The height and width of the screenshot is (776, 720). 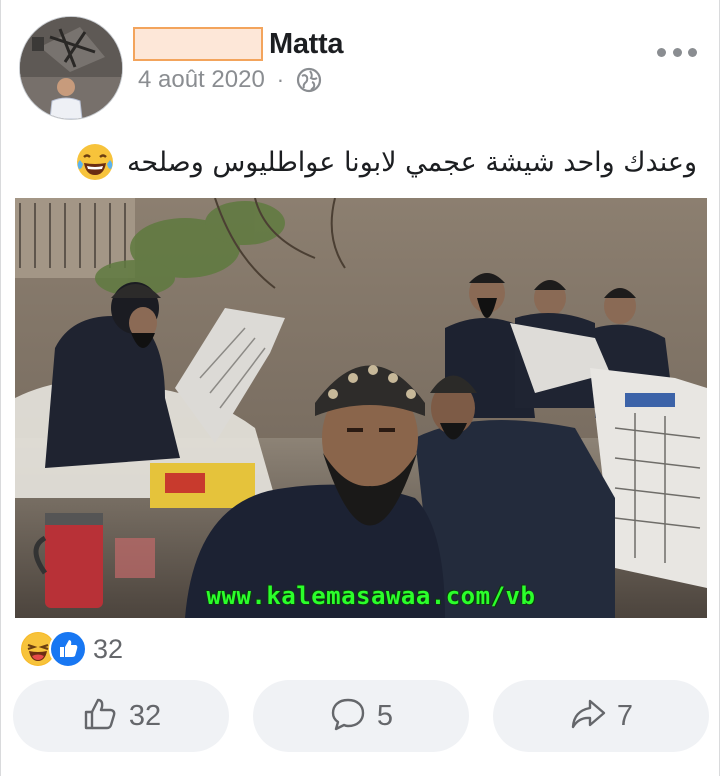 I want to click on thumbs-up-icon, so click(x=100, y=716).